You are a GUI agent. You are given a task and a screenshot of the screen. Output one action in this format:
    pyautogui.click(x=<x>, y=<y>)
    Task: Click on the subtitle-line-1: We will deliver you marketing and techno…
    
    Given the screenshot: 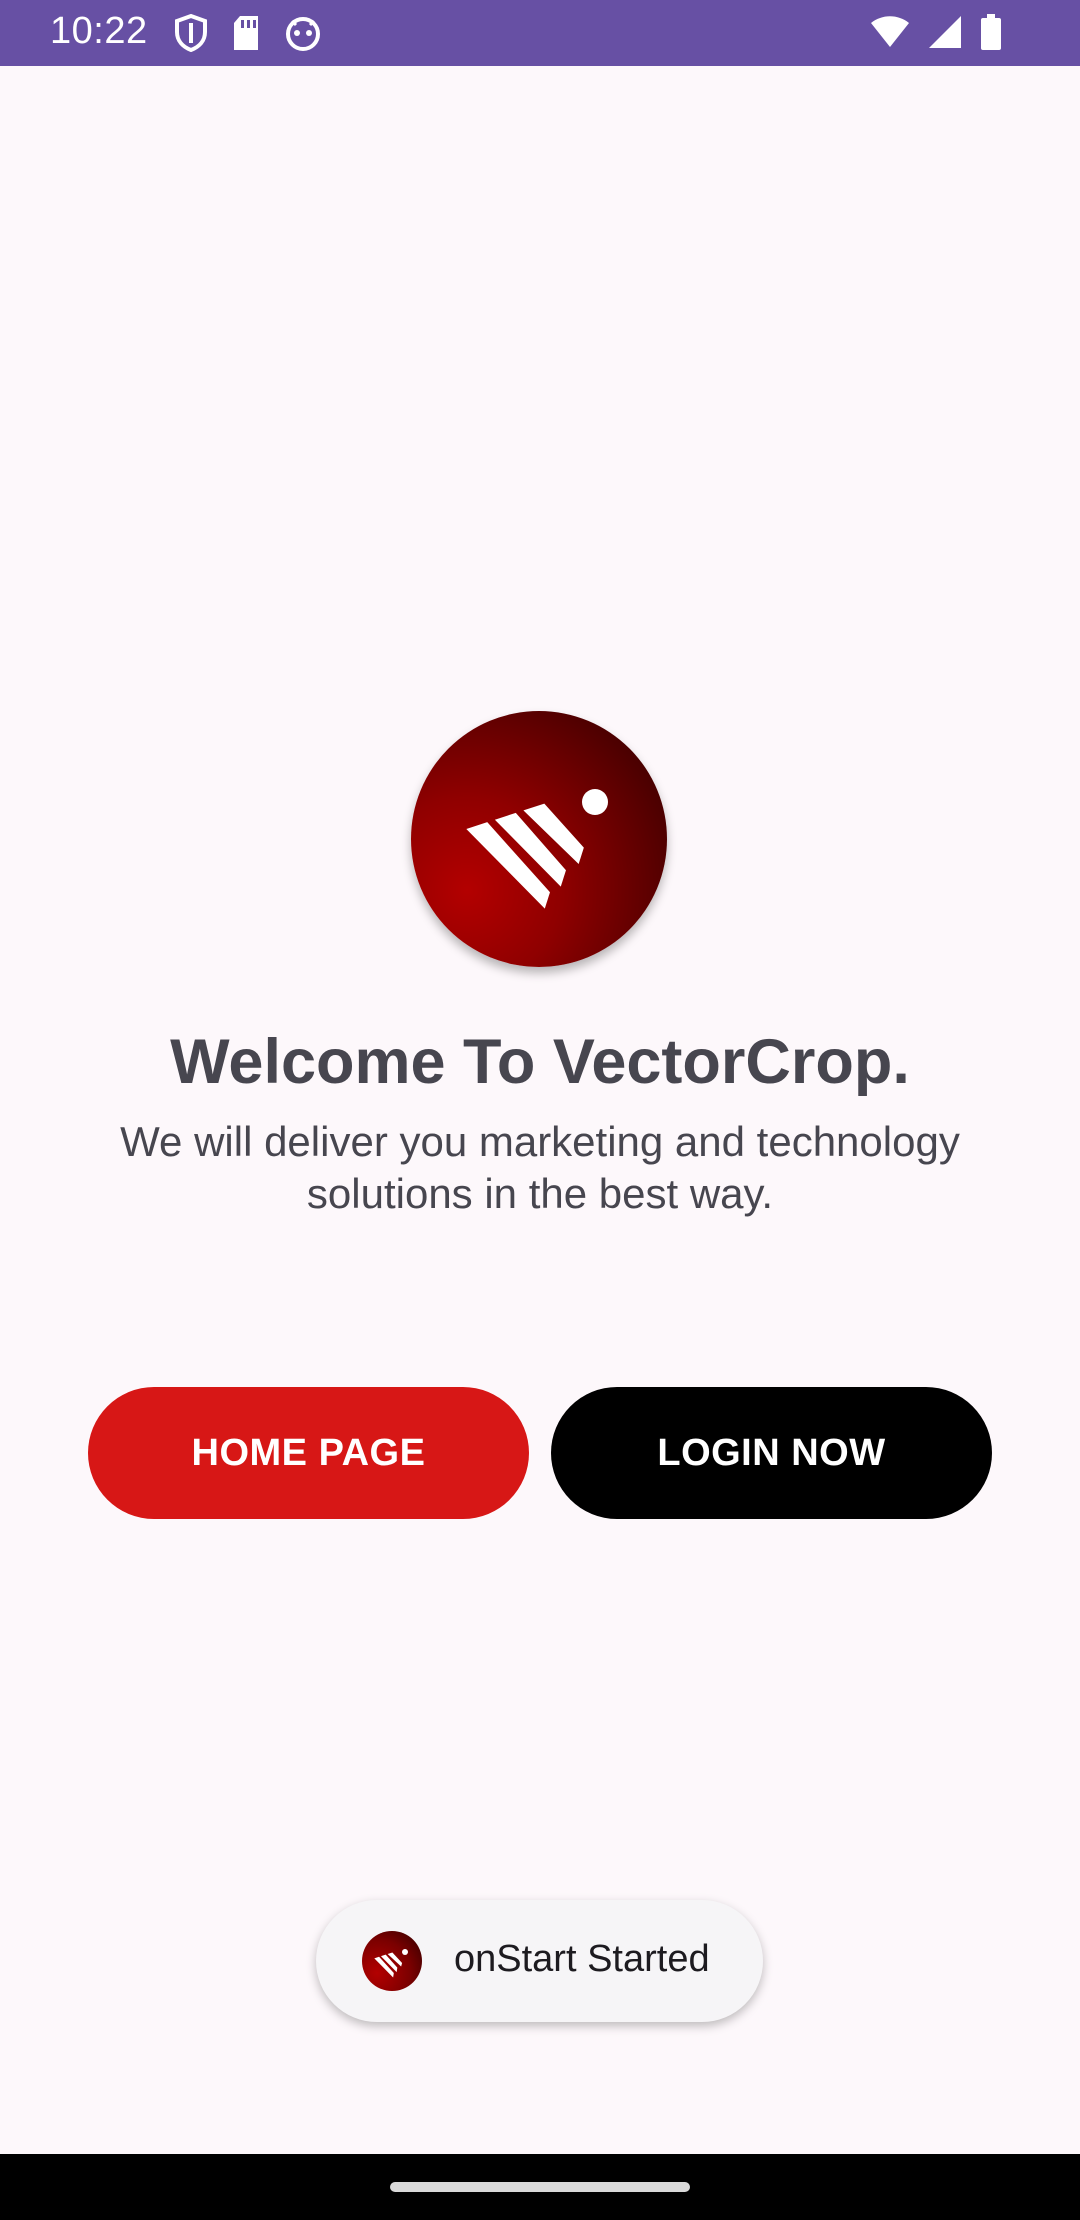 What is the action you would take?
    pyautogui.click(x=540, y=1141)
    